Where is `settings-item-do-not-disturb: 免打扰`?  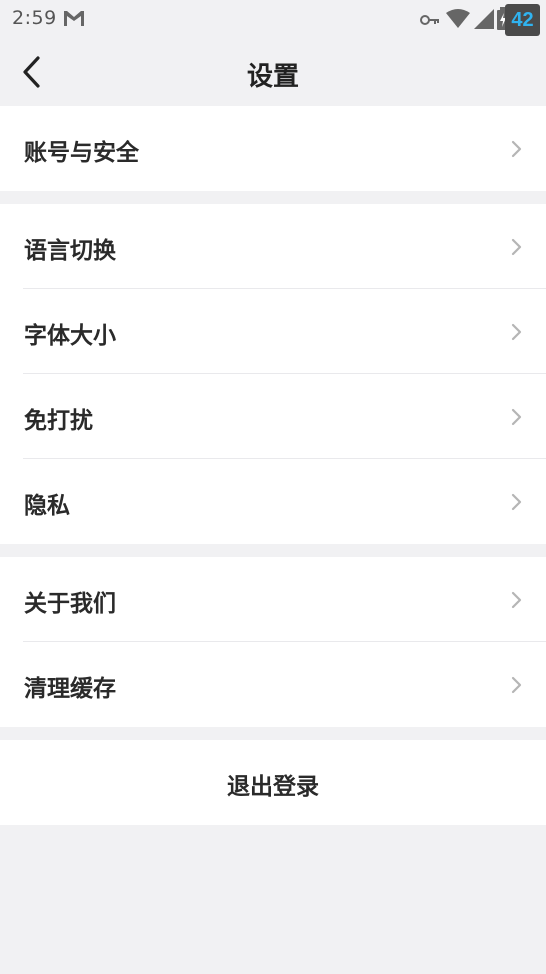
settings-item-do-not-disturb: 免打扰 is located at coordinates (273, 416).